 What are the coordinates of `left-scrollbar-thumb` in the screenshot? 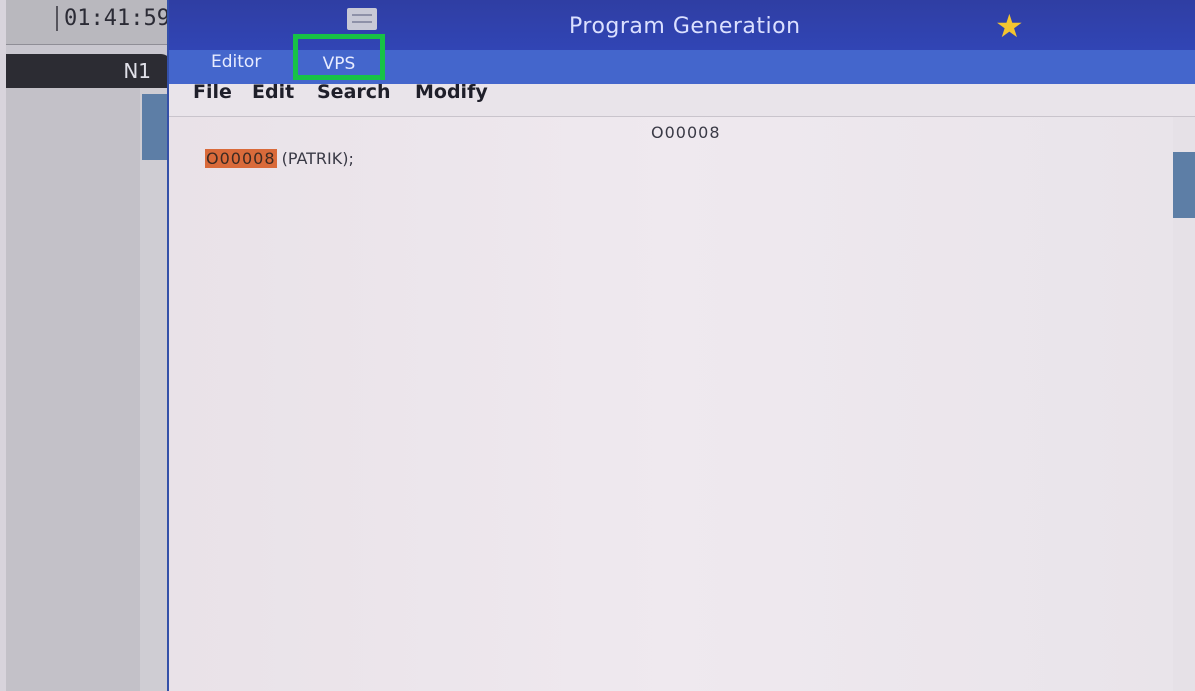 It's located at (154, 127).